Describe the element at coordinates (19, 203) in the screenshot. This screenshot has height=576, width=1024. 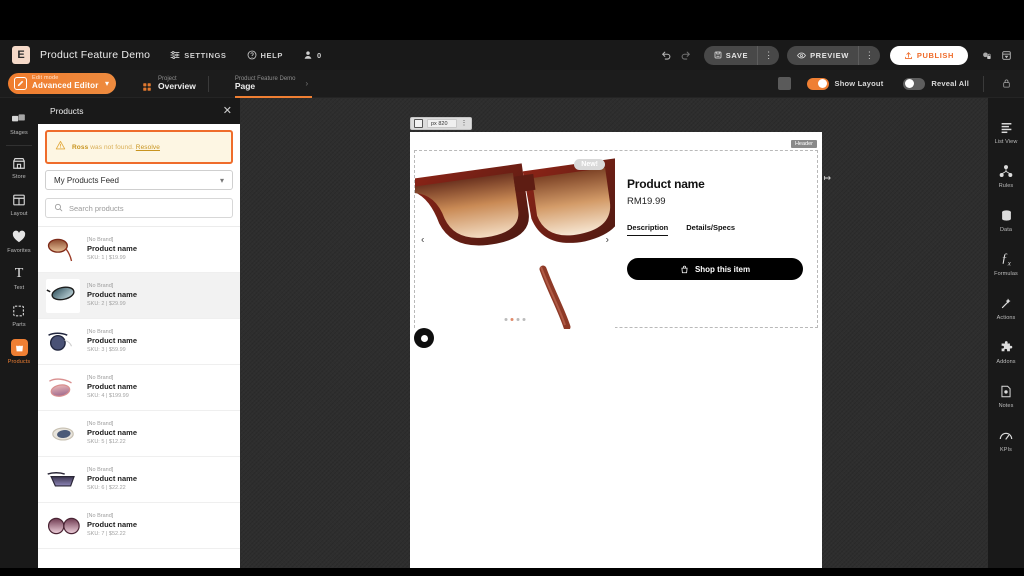
I see `sidebar-item-layout: Layout` at that location.